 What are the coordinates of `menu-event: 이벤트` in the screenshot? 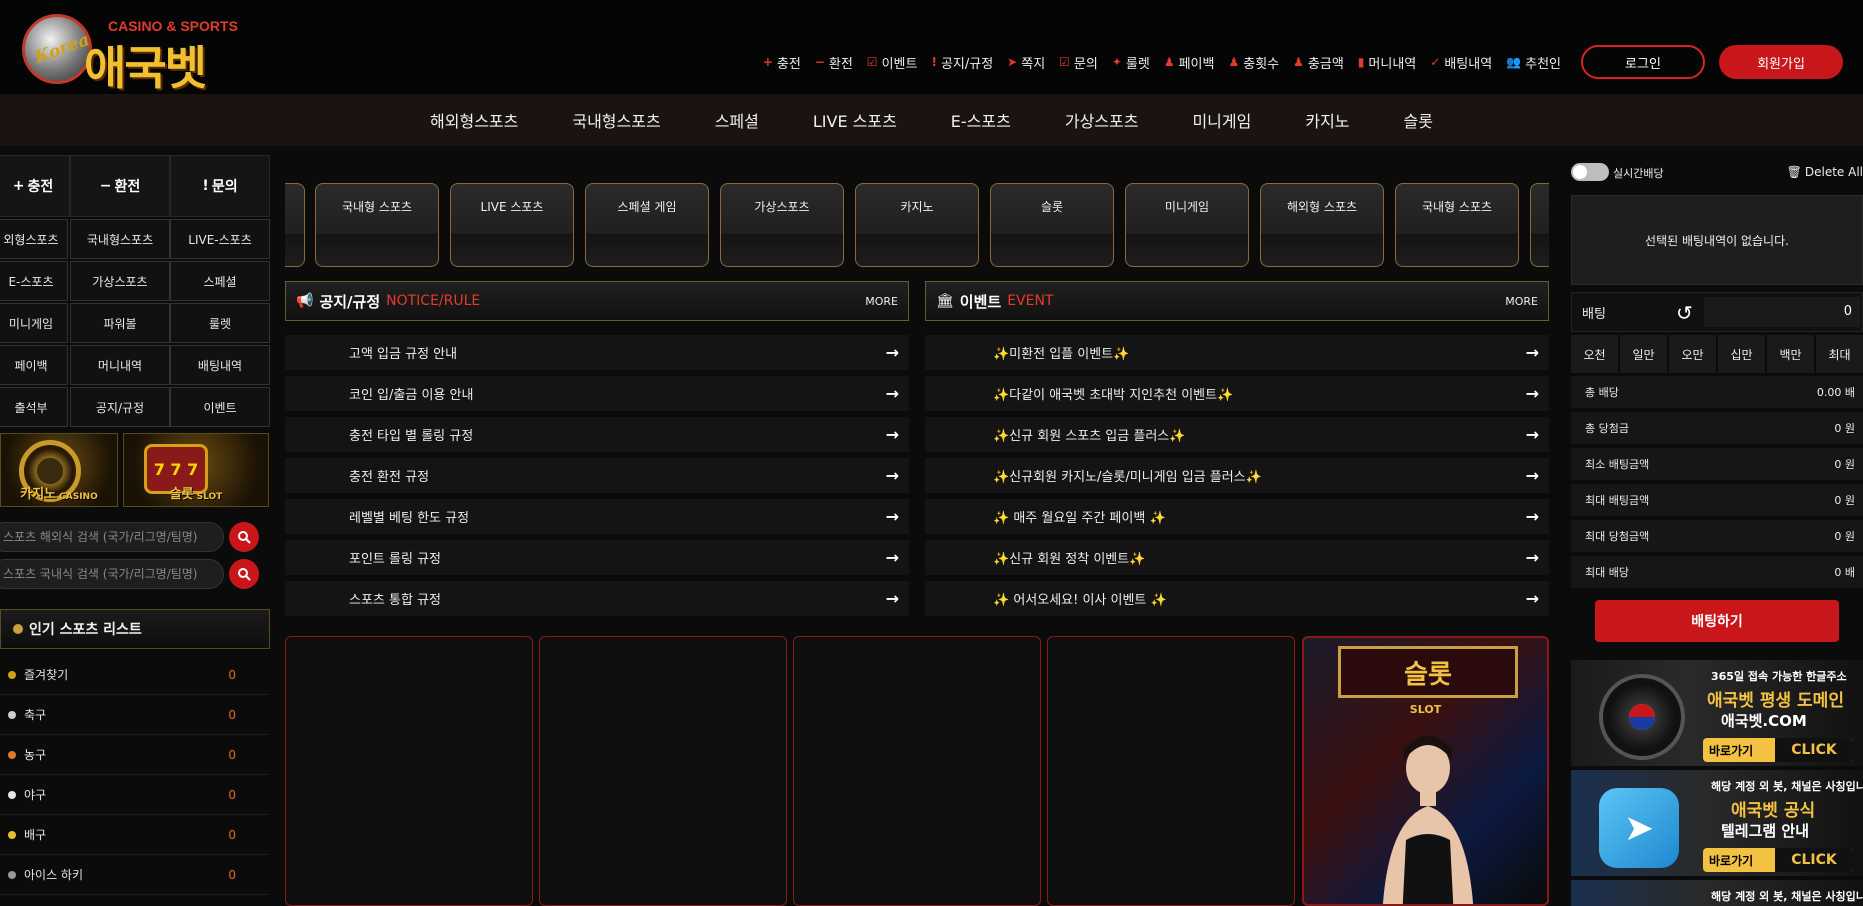 It's located at (220, 407).